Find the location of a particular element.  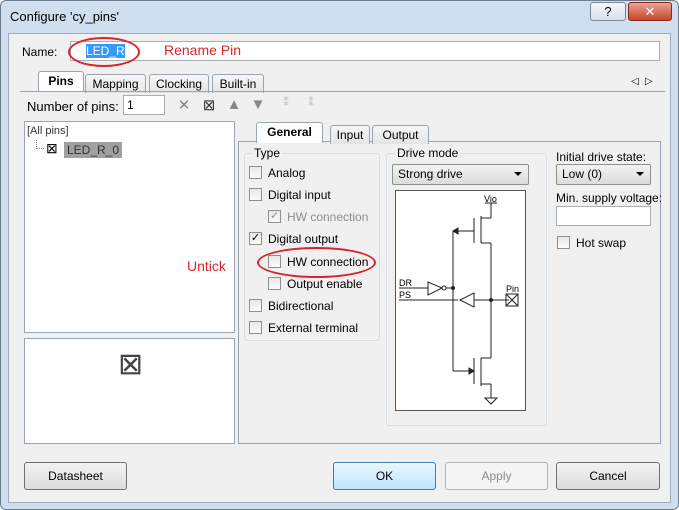

drive-mode-value: Strong drive is located at coordinates (430, 174).